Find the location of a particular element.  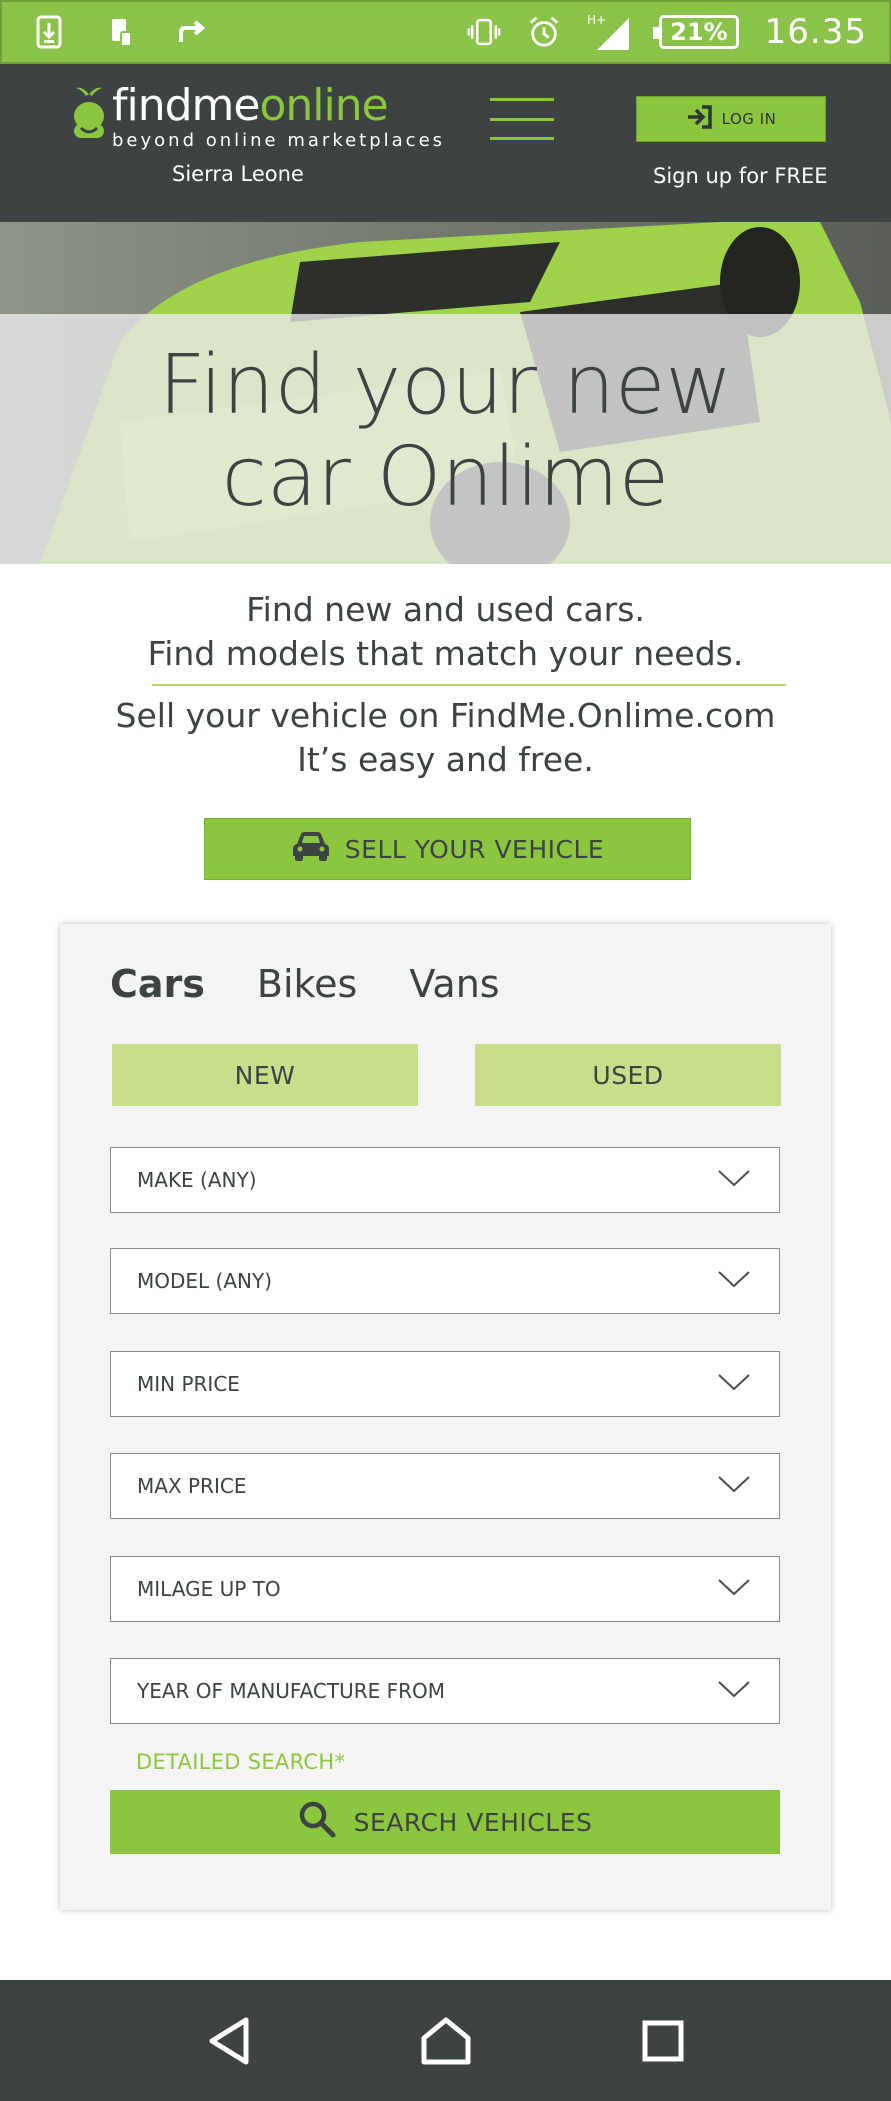

year-select-value: YEAR OF MANUFACTURE FROM is located at coordinates (291, 1691).